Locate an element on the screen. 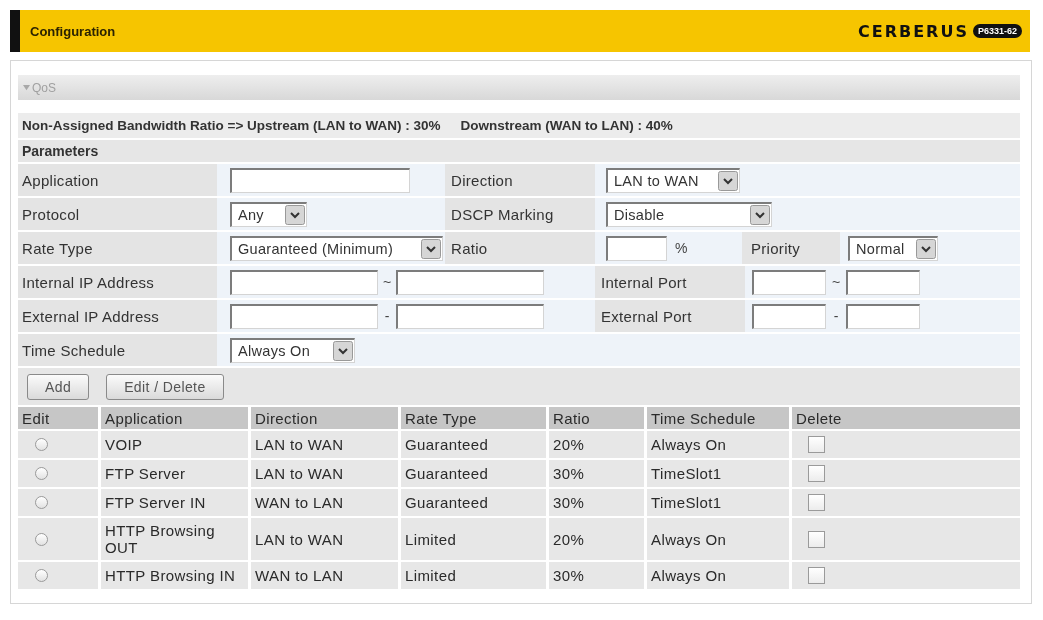 This screenshot has height=620, width=1043. field-label: Application is located at coordinates (117, 180).